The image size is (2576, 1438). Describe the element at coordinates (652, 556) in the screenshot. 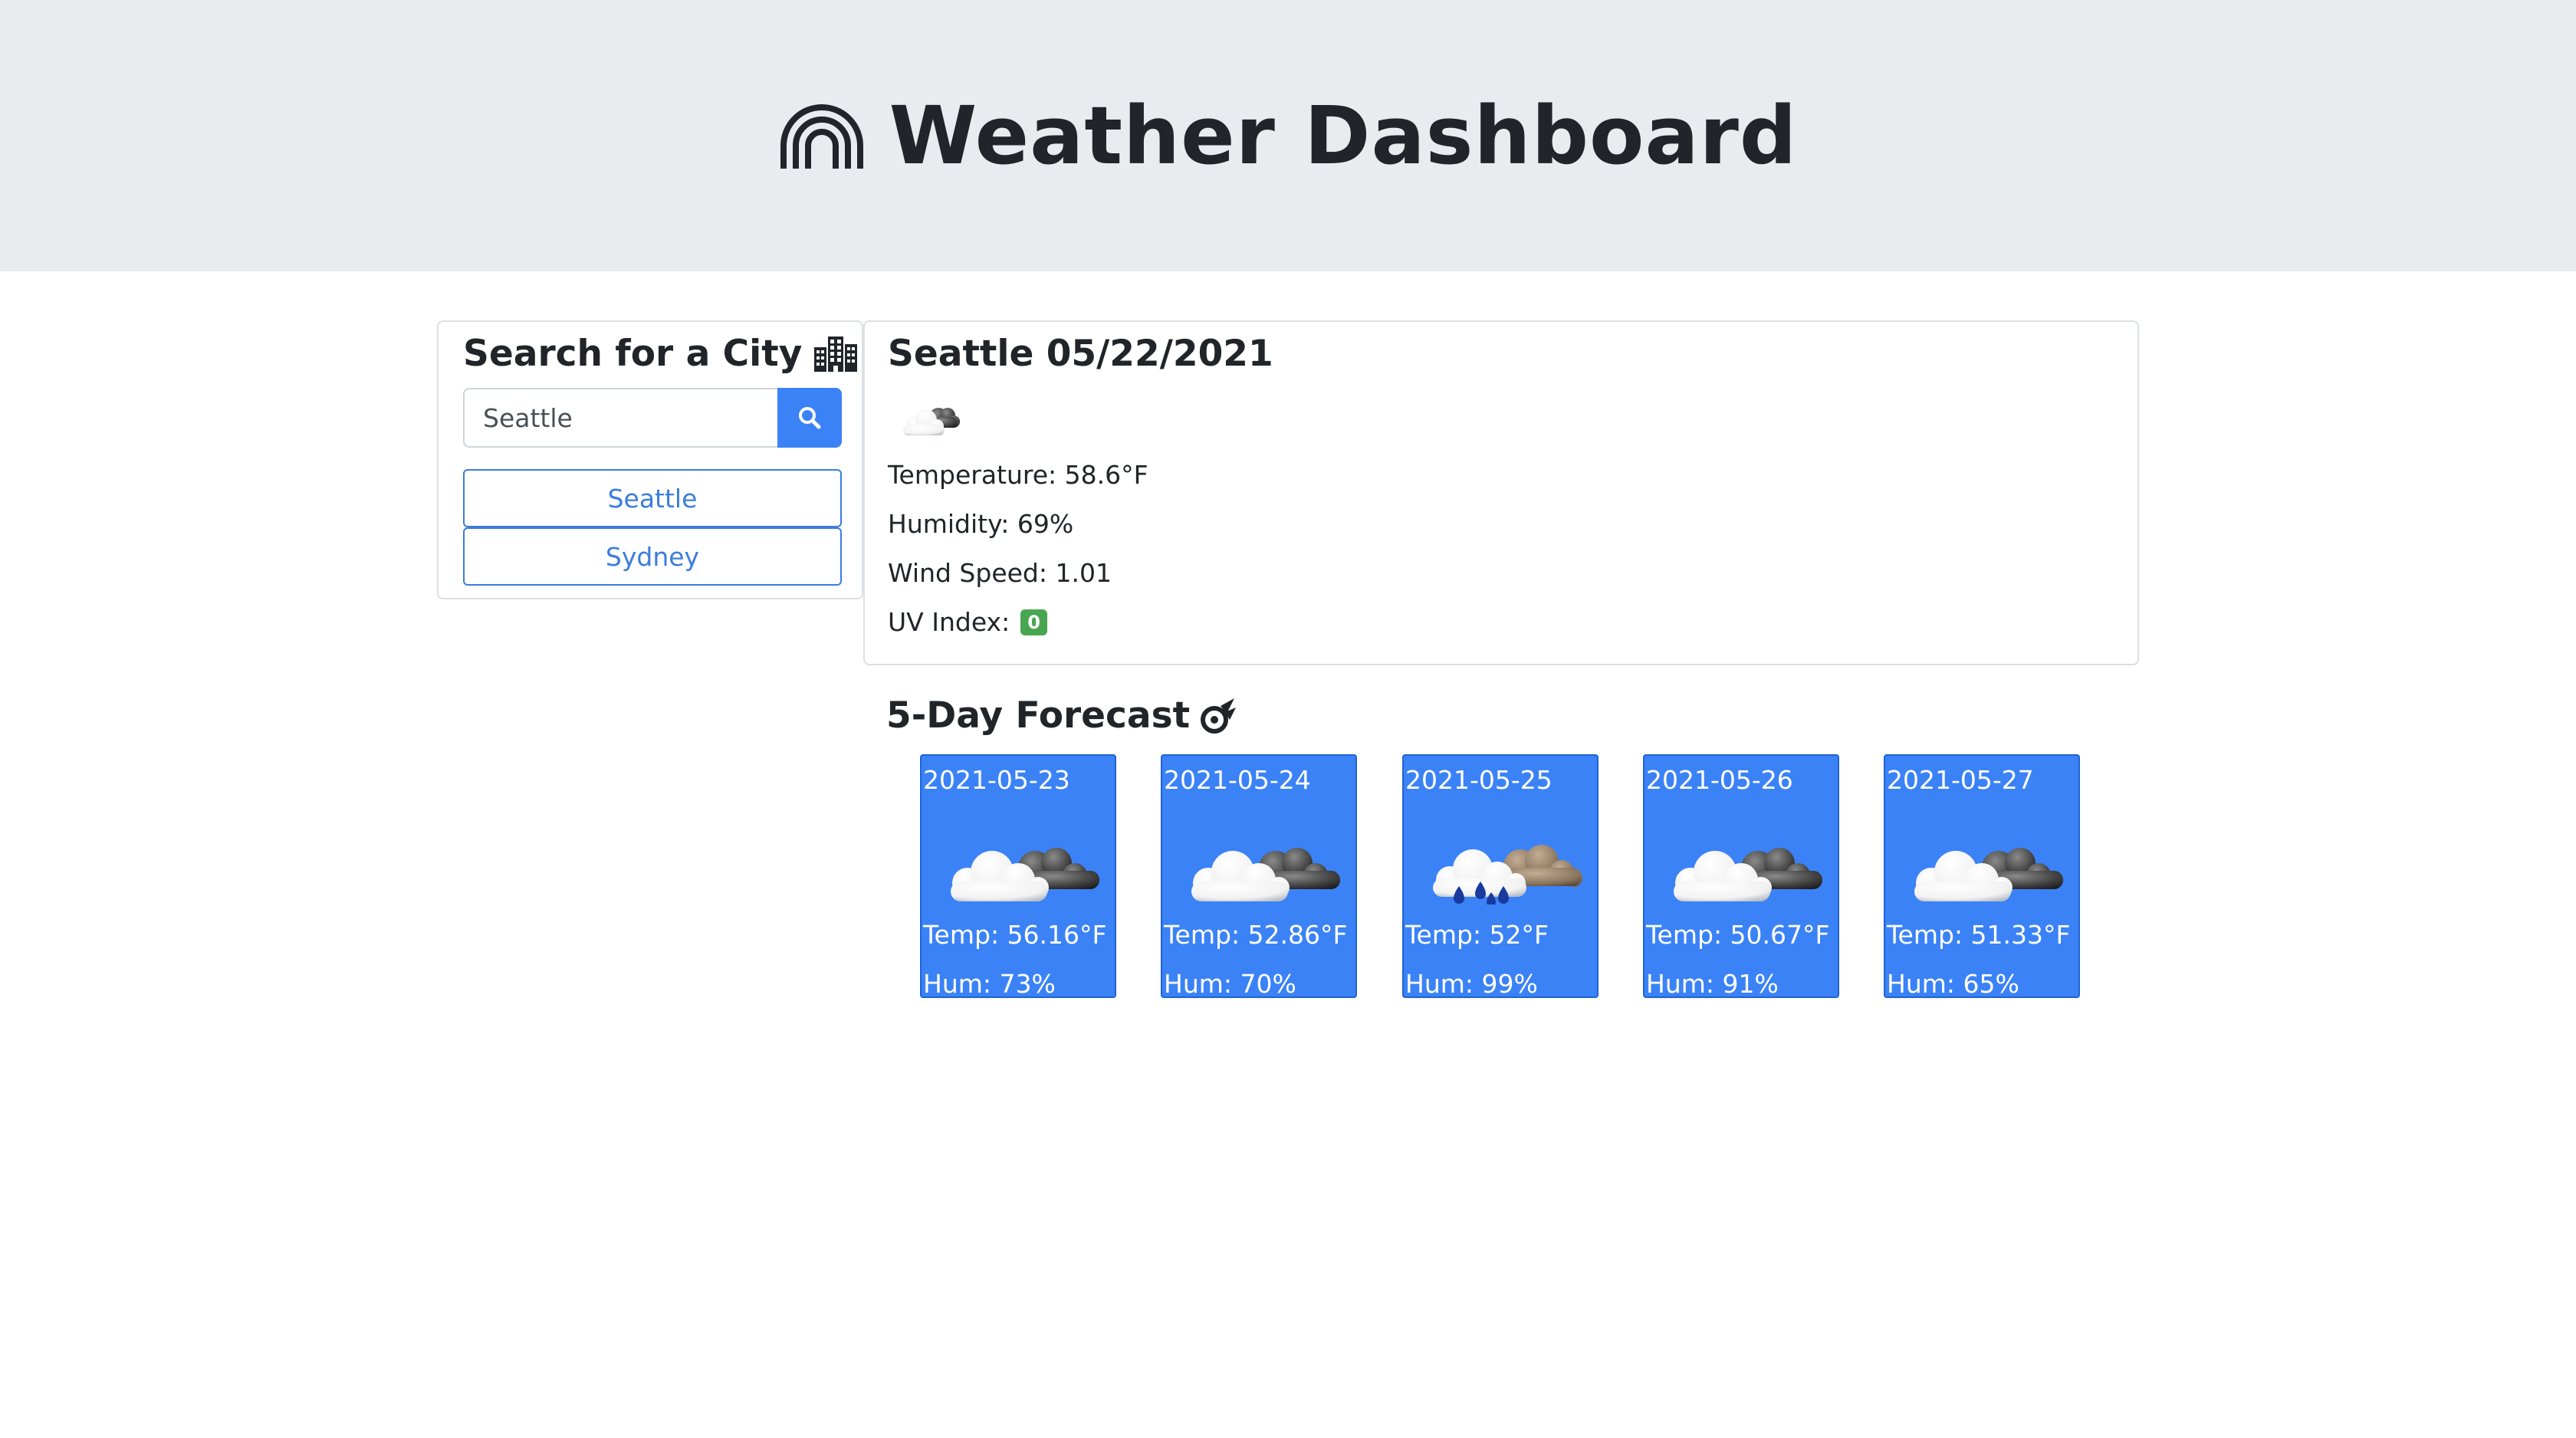

I see `history-button-sydney: Sydney` at that location.